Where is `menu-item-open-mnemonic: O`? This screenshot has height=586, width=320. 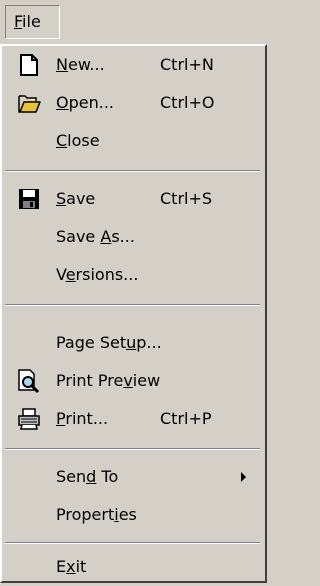
menu-item-open-mnemonic: O is located at coordinates (62, 102).